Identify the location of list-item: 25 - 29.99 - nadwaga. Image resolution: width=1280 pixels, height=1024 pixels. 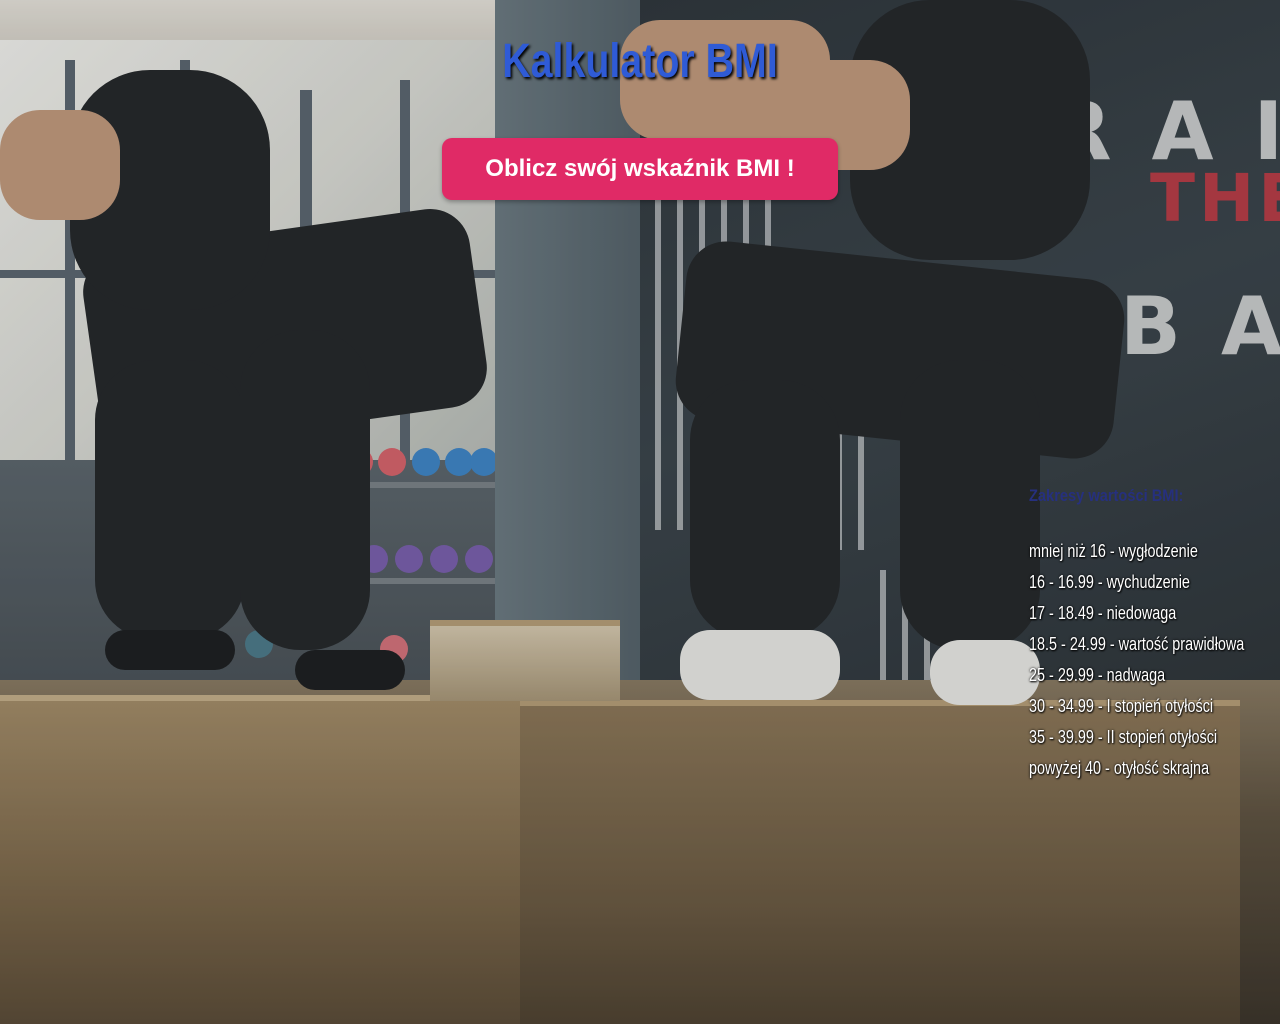
(1097, 675).